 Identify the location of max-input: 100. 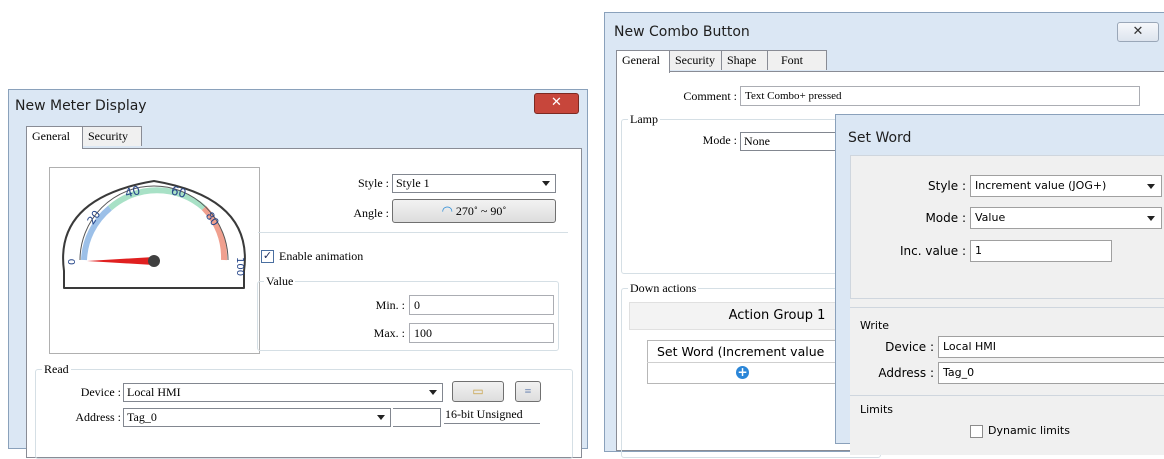
(481, 333).